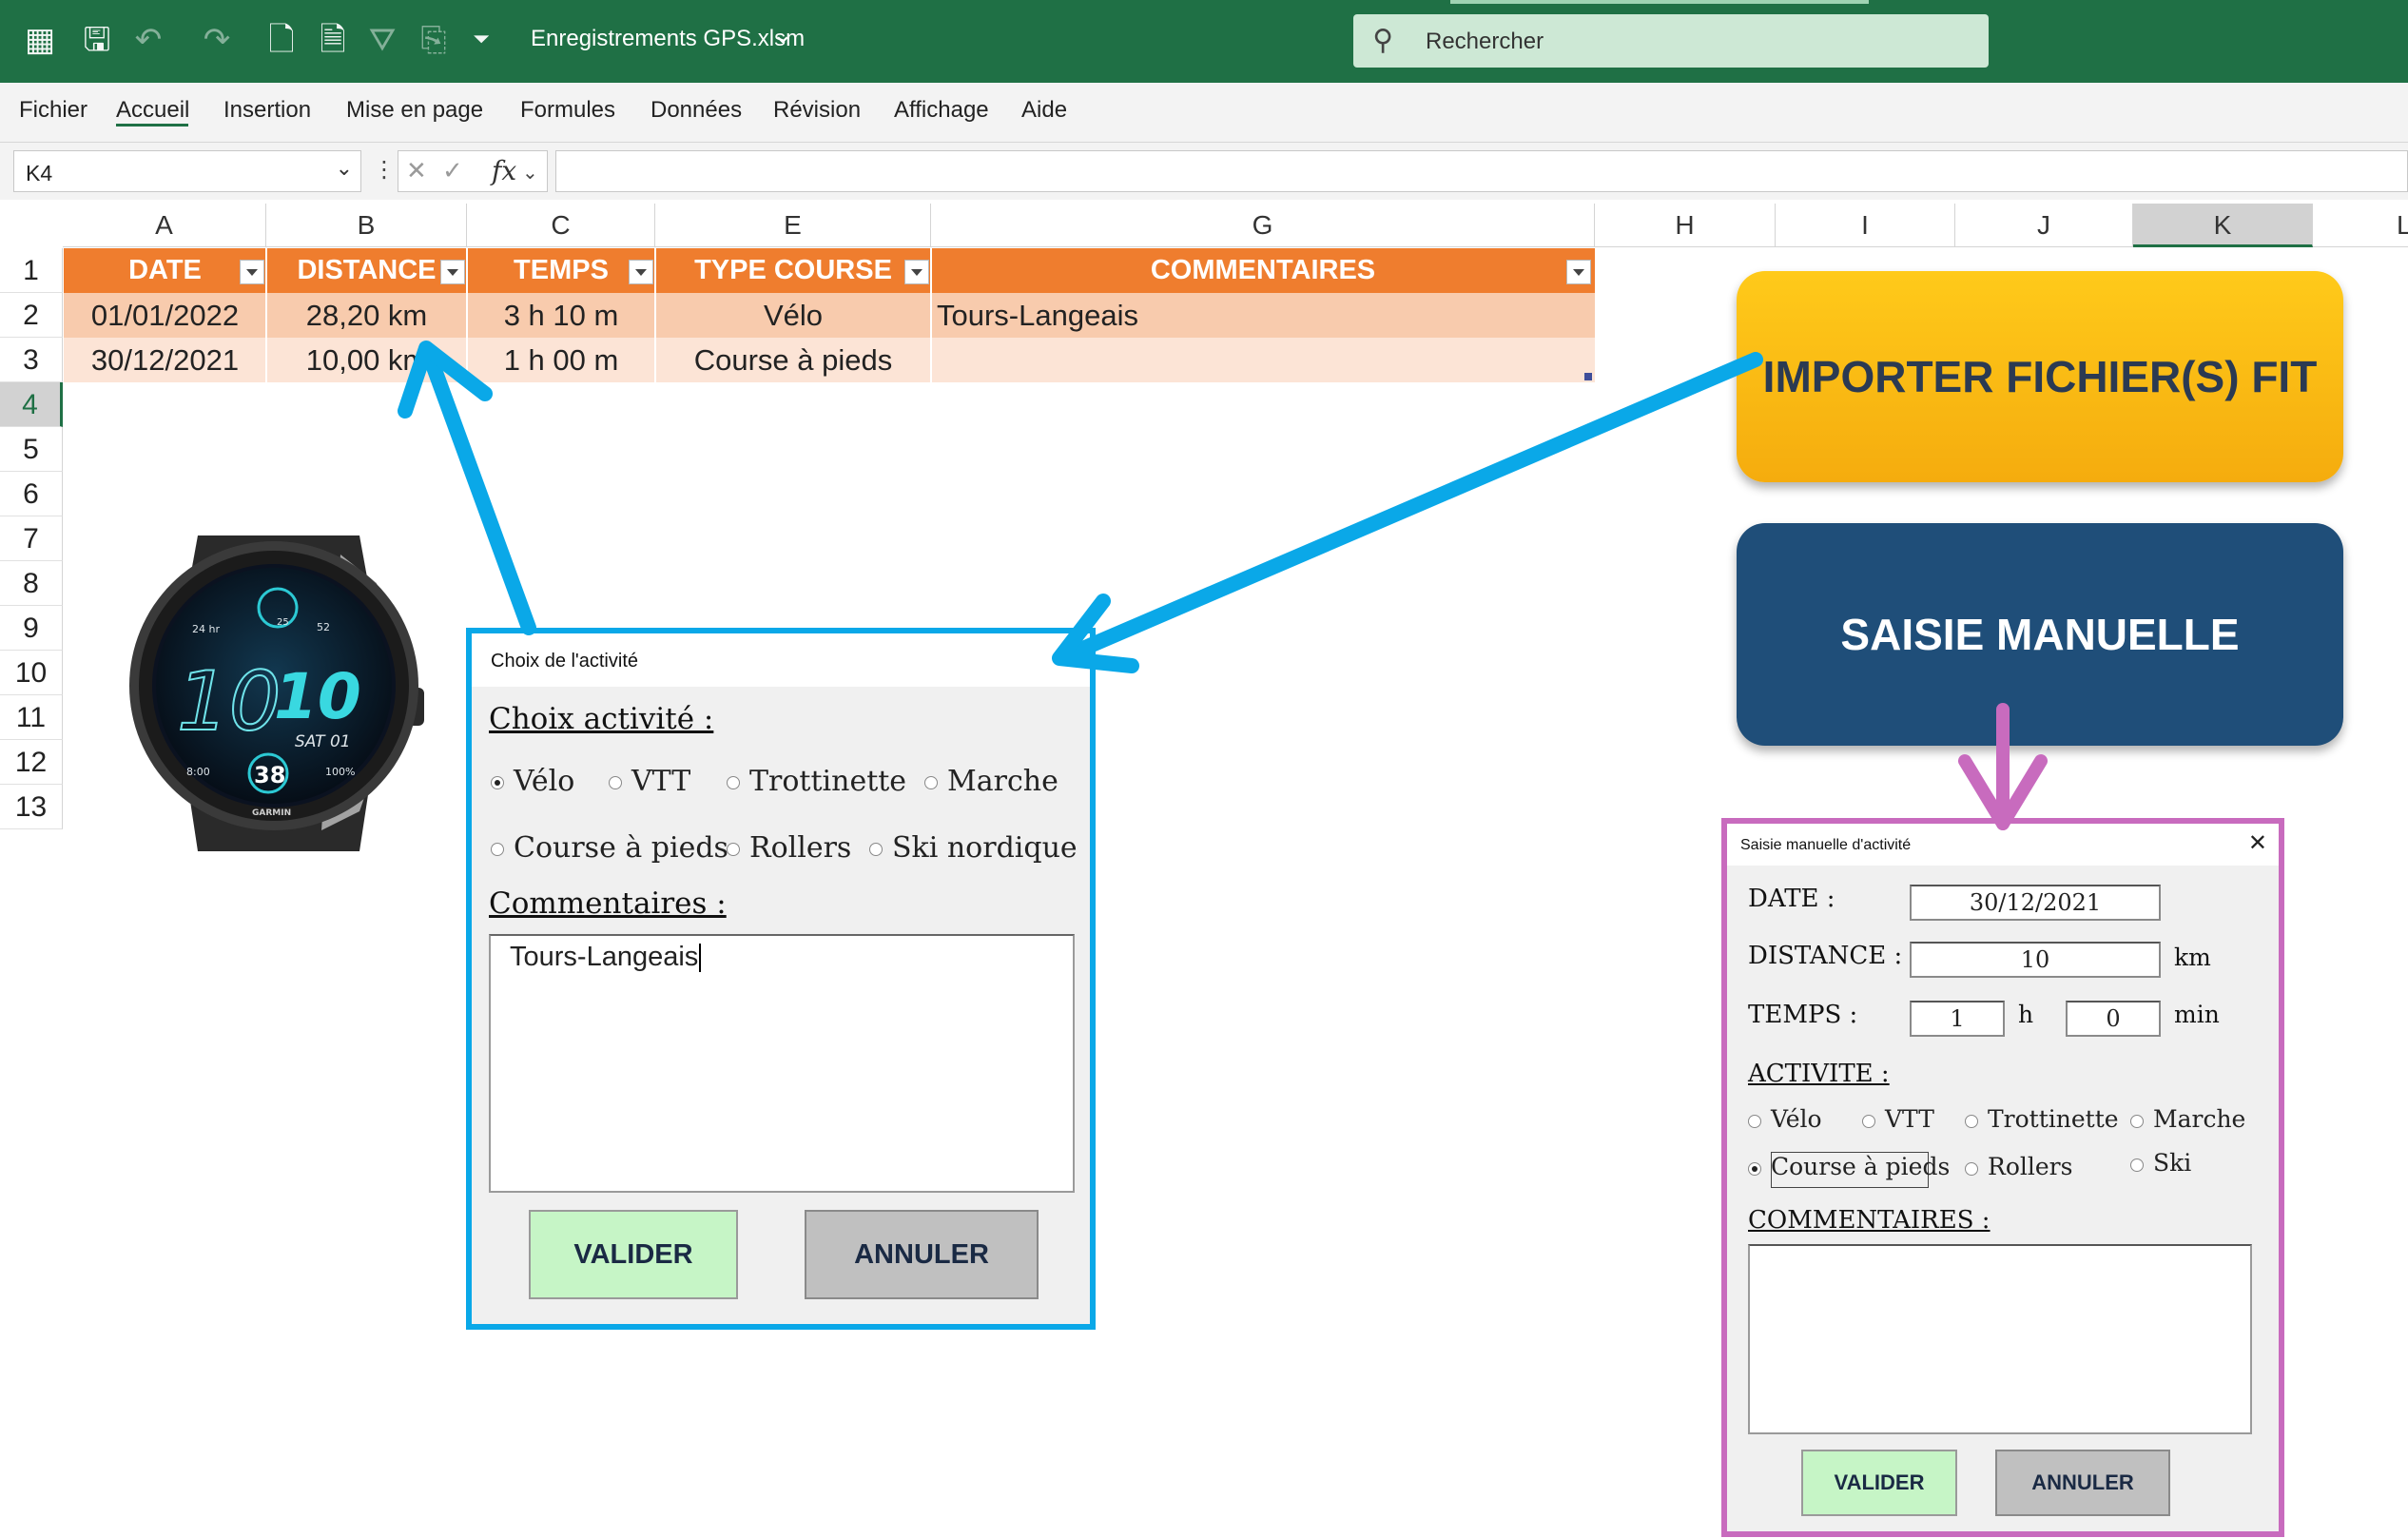 The width and height of the screenshot is (2408, 1538). Describe the element at coordinates (1588, 376) in the screenshot. I see `table-resize-handle` at that location.